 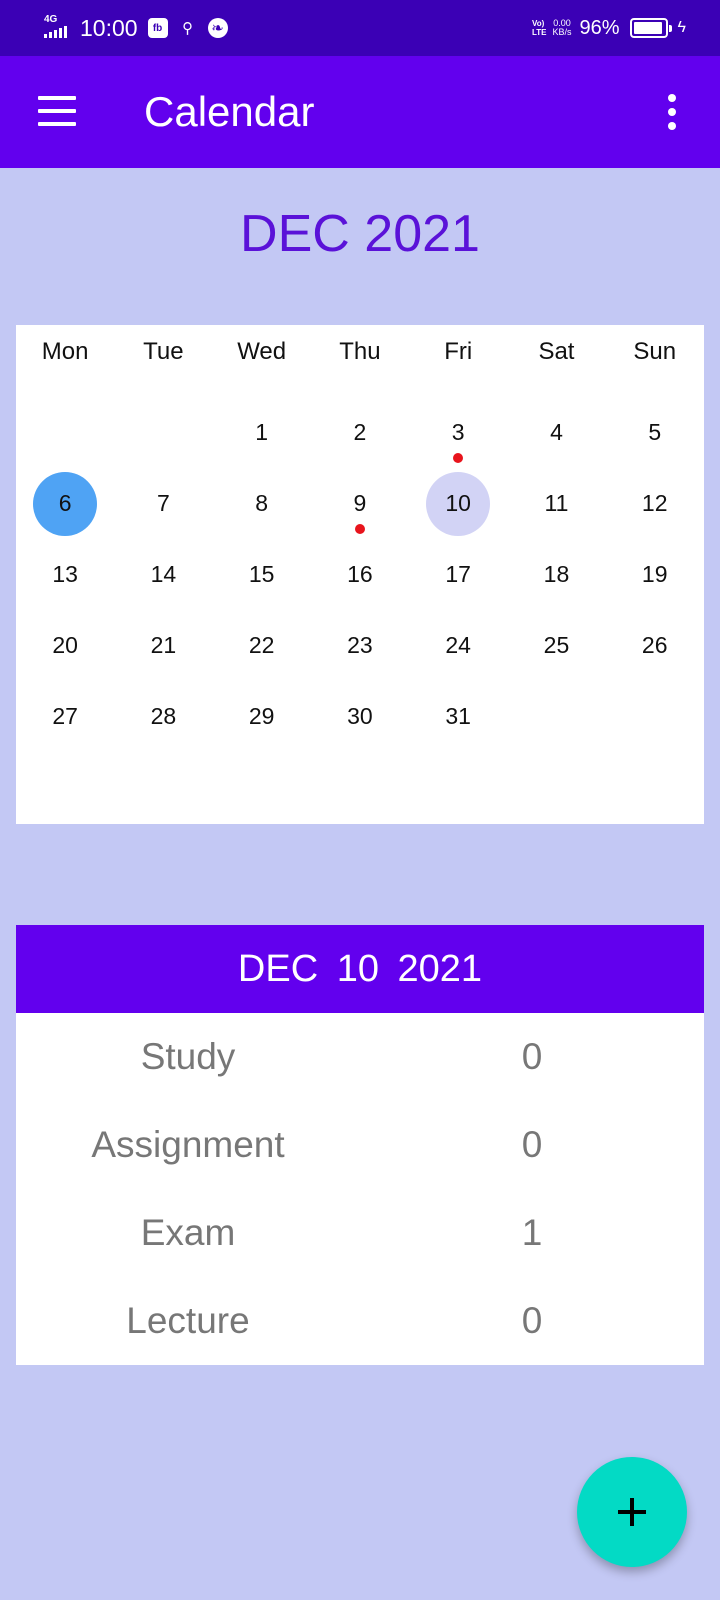 I want to click on battery-fill, so click(x=648, y=28).